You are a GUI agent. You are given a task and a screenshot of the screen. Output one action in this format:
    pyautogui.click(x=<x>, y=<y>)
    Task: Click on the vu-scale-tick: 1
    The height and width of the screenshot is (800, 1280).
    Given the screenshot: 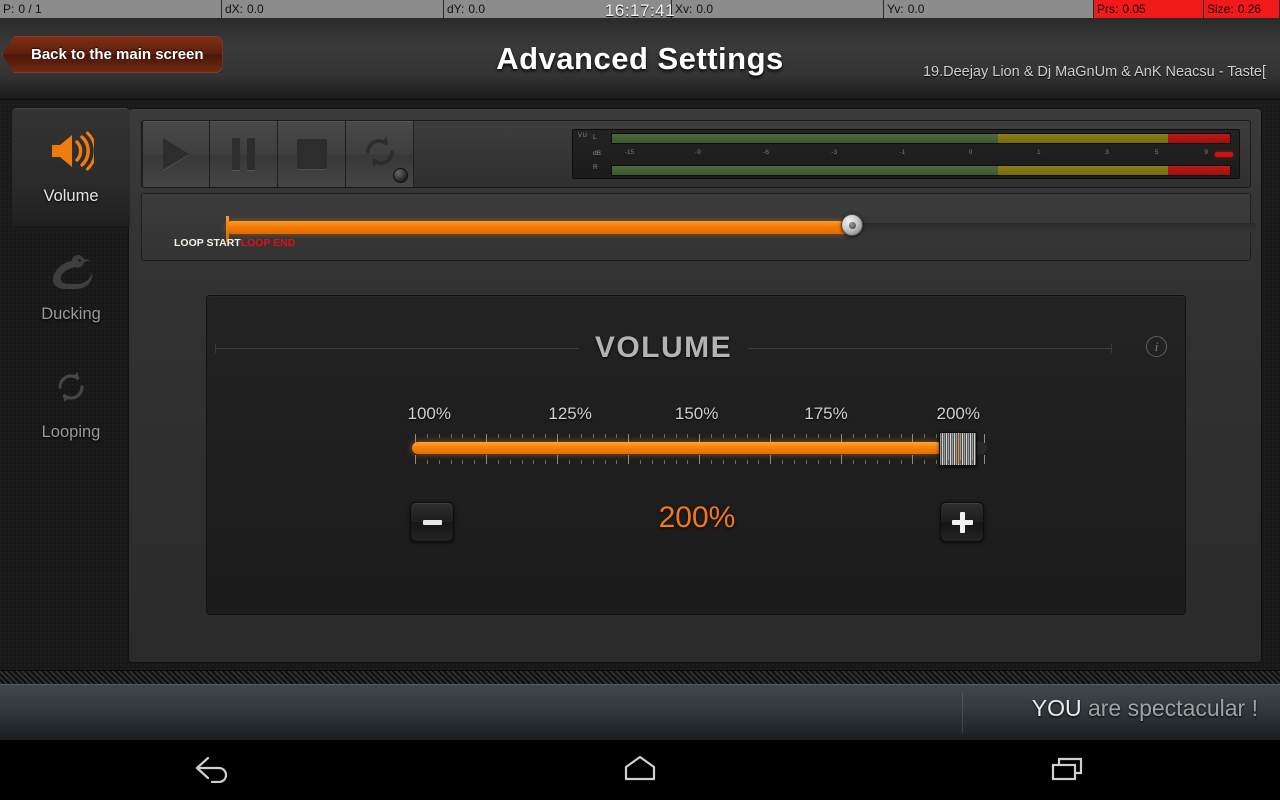 What is the action you would take?
    pyautogui.click(x=1038, y=152)
    